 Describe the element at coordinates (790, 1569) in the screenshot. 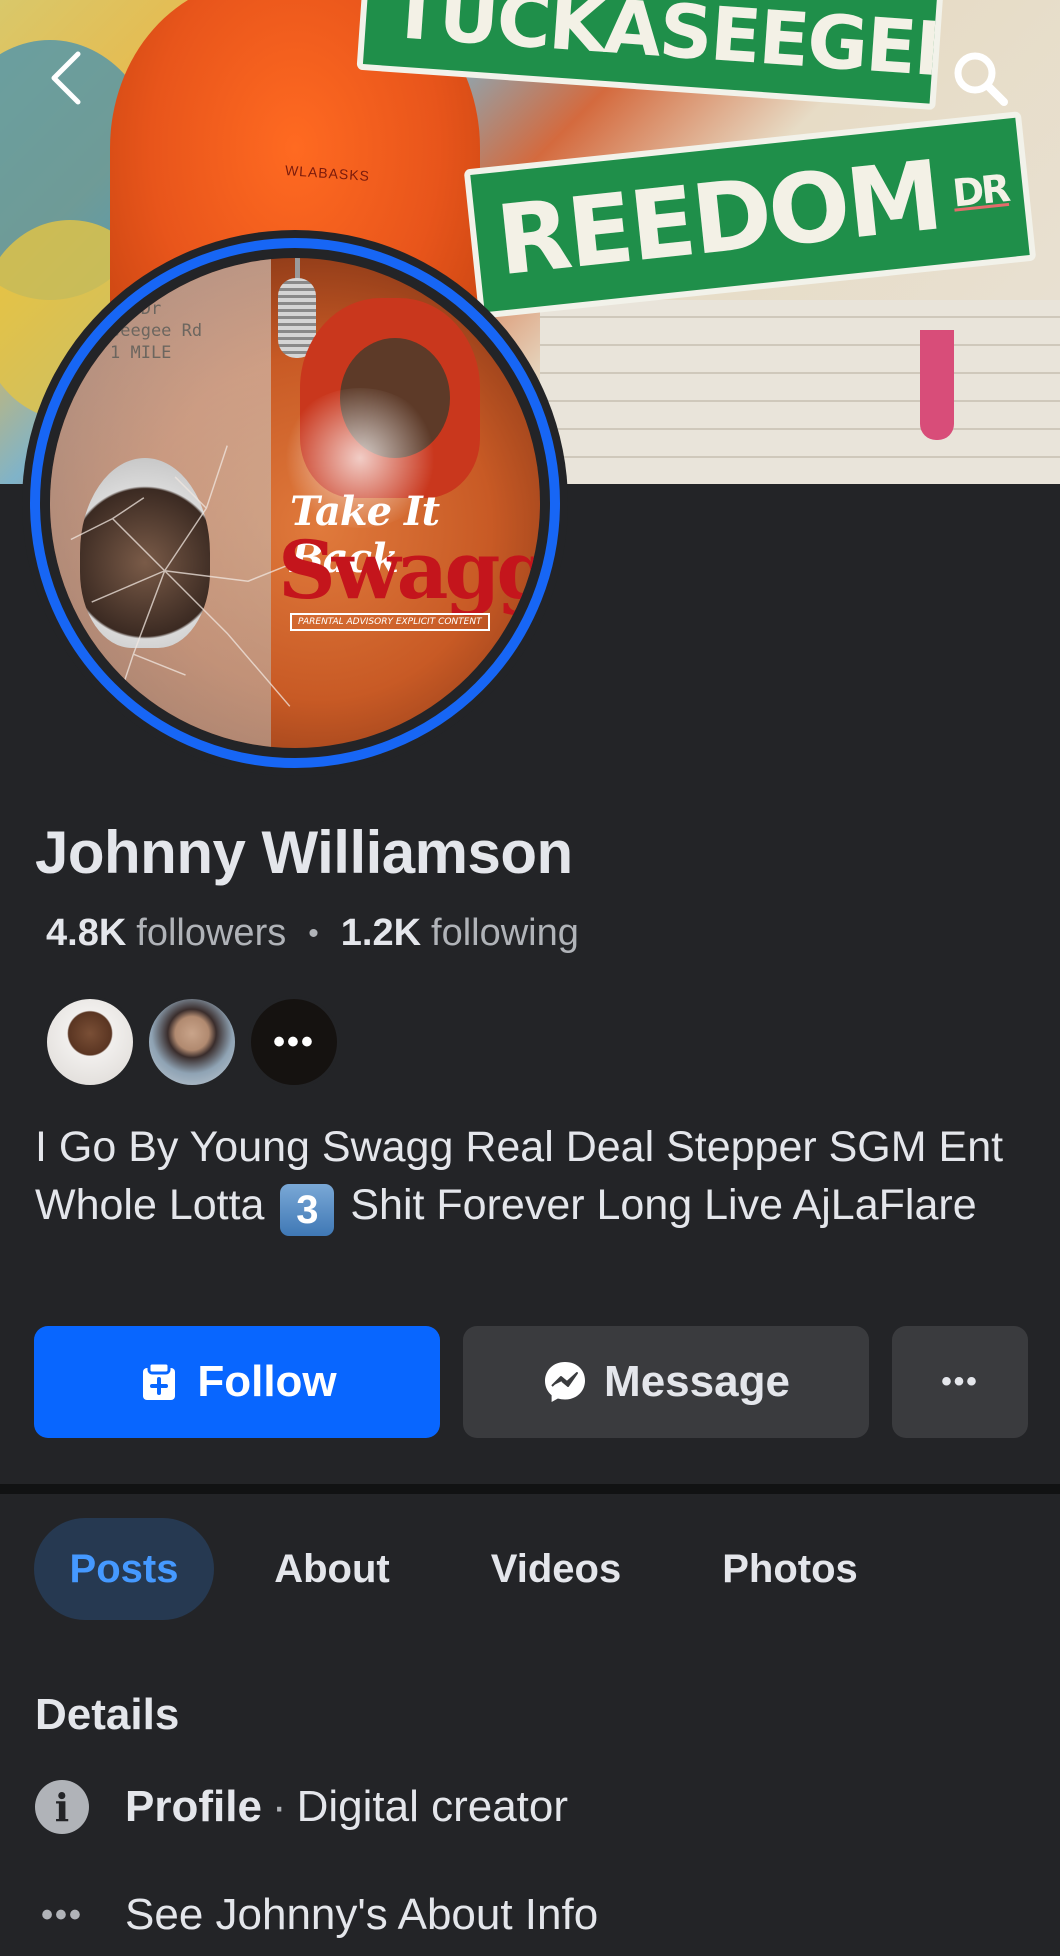

I see `tab-photos: Photos` at that location.